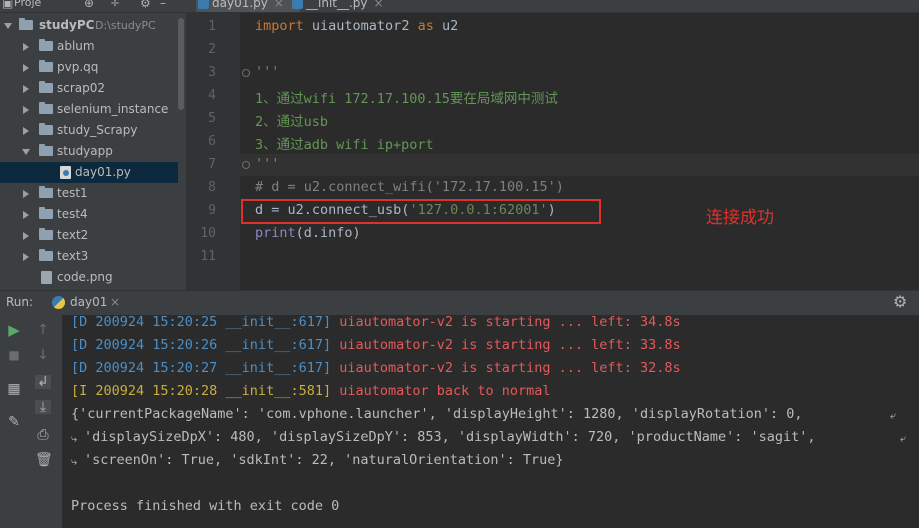 The width and height of the screenshot is (919, 528). What do you see at coordinates (43, 407) in the screenshot?
I see `scroll-to-end-icon: ⤓` at bounding box center [43, 407].